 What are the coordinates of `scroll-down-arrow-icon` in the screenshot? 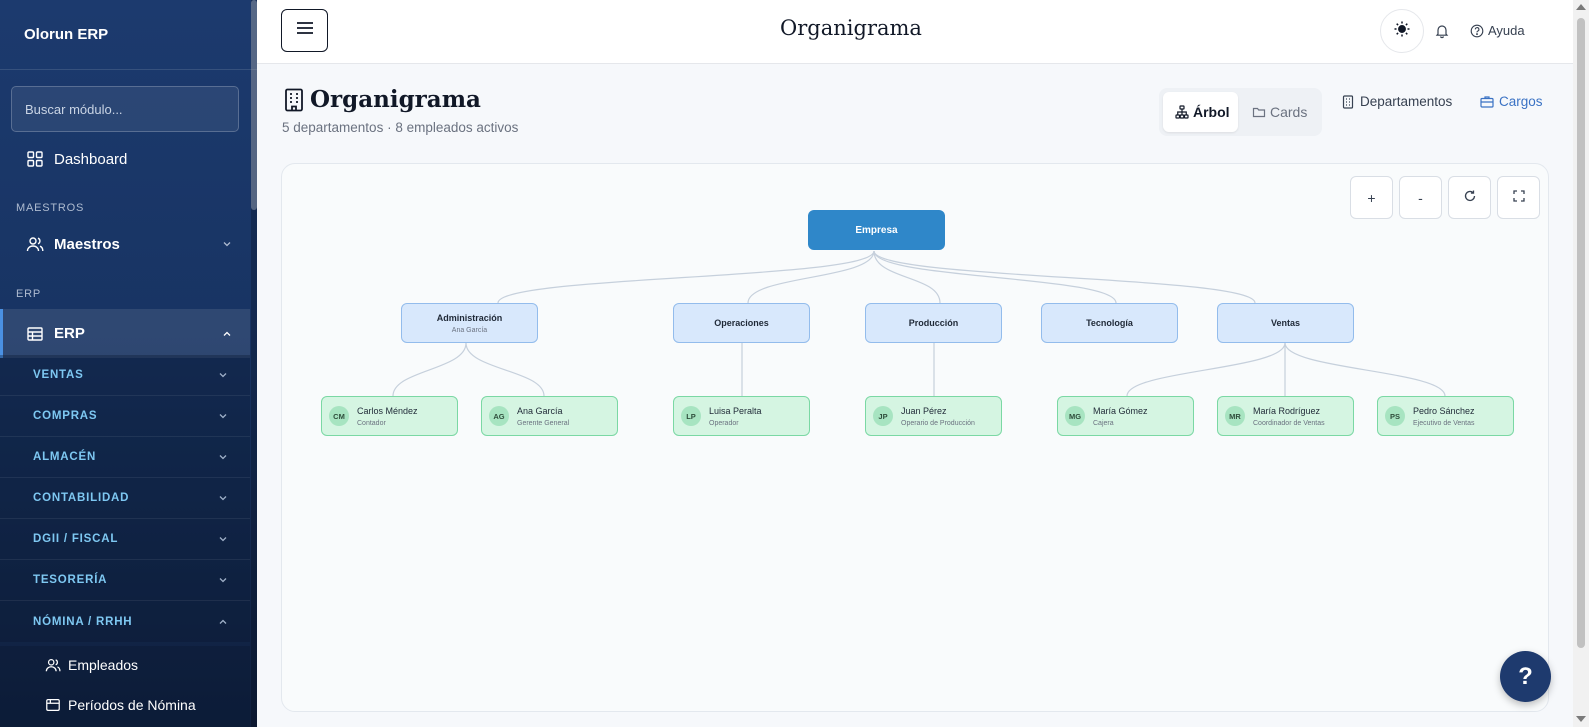 It's located at (1581, 719).